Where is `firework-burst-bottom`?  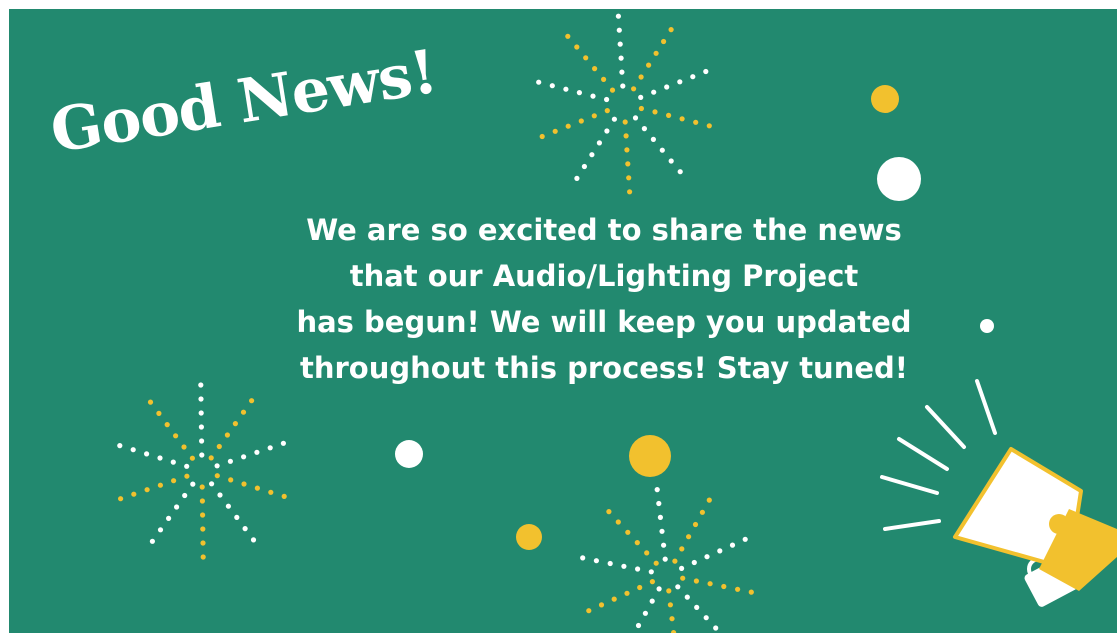
firework-burst-bottom is located at coordinates (667, 560).